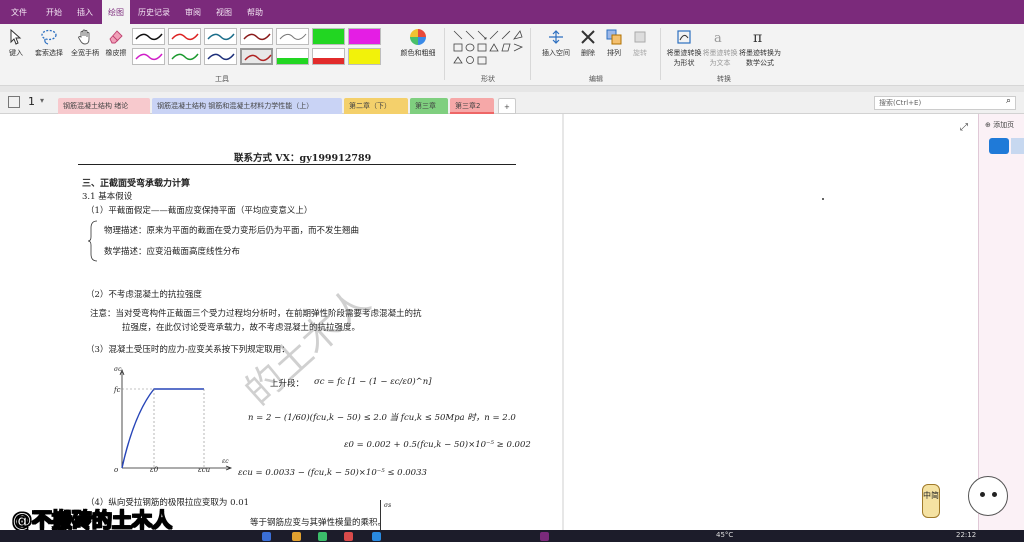 The width and height of the screenshot is (1024, 542). Describe the element at coordinates (85, 12) in the screenshot. I see `menu-insert: 插入` at that location.